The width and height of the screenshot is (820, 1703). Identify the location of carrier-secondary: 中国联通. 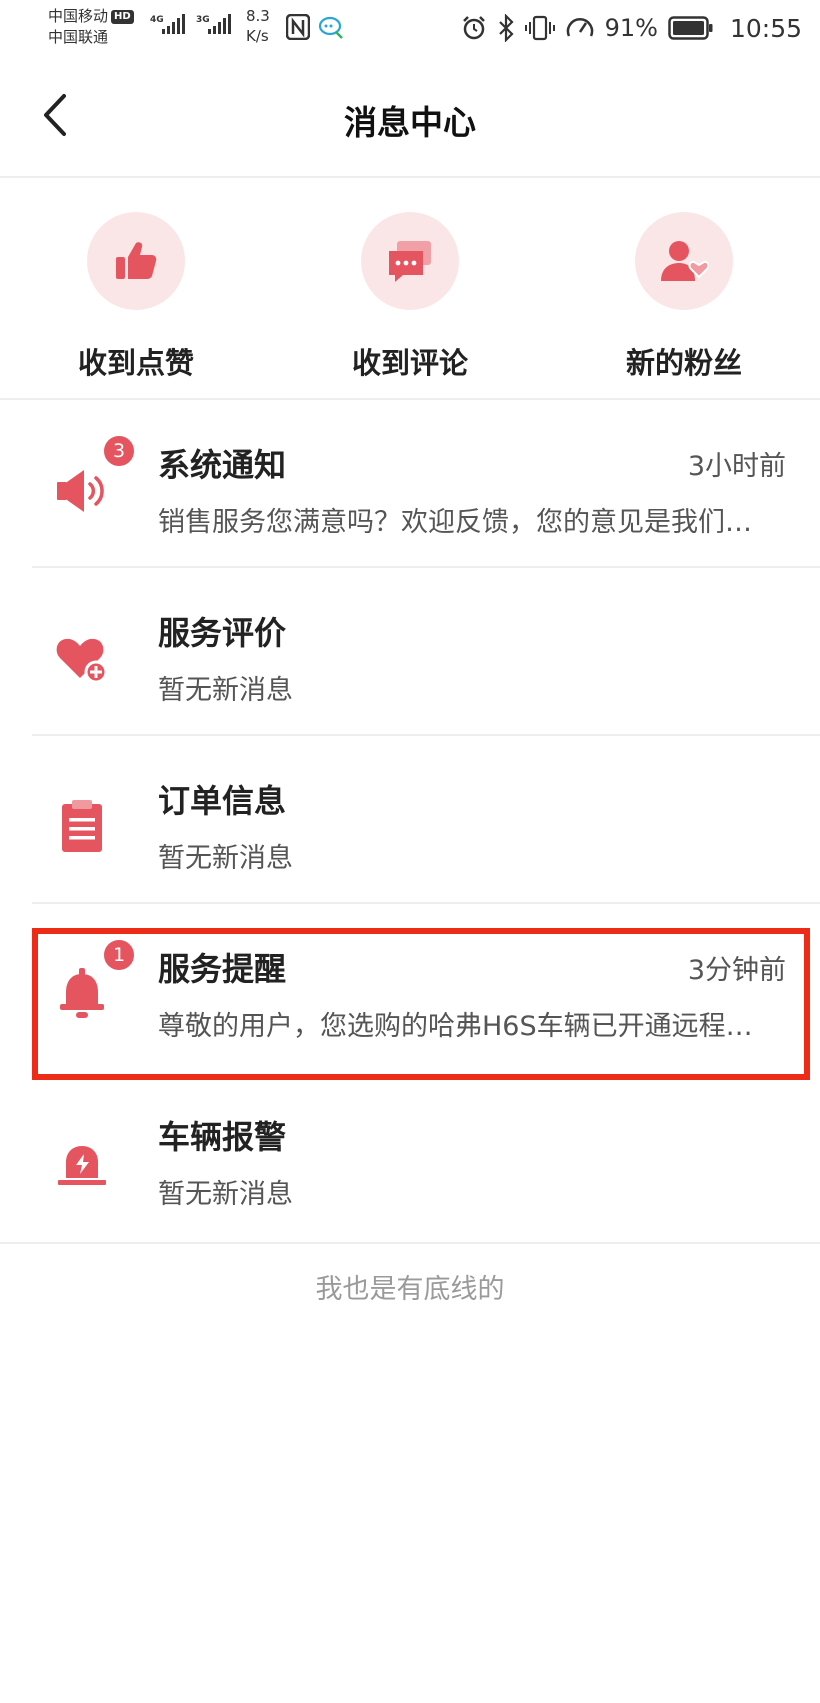
(78, 37).